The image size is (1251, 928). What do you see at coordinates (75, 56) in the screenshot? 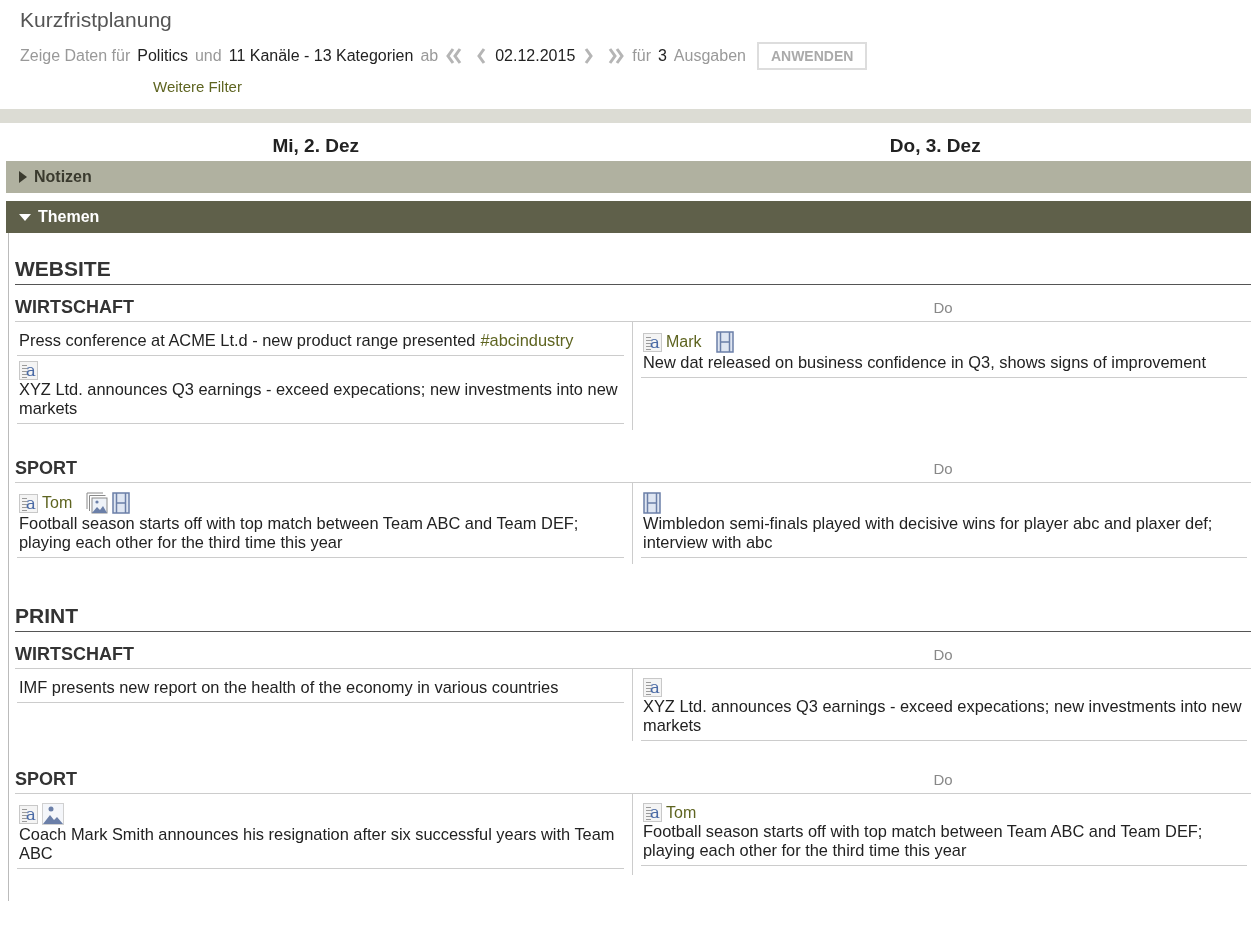
I see `filter-label: Zeige Daten für` at bounding box center [75, 56].